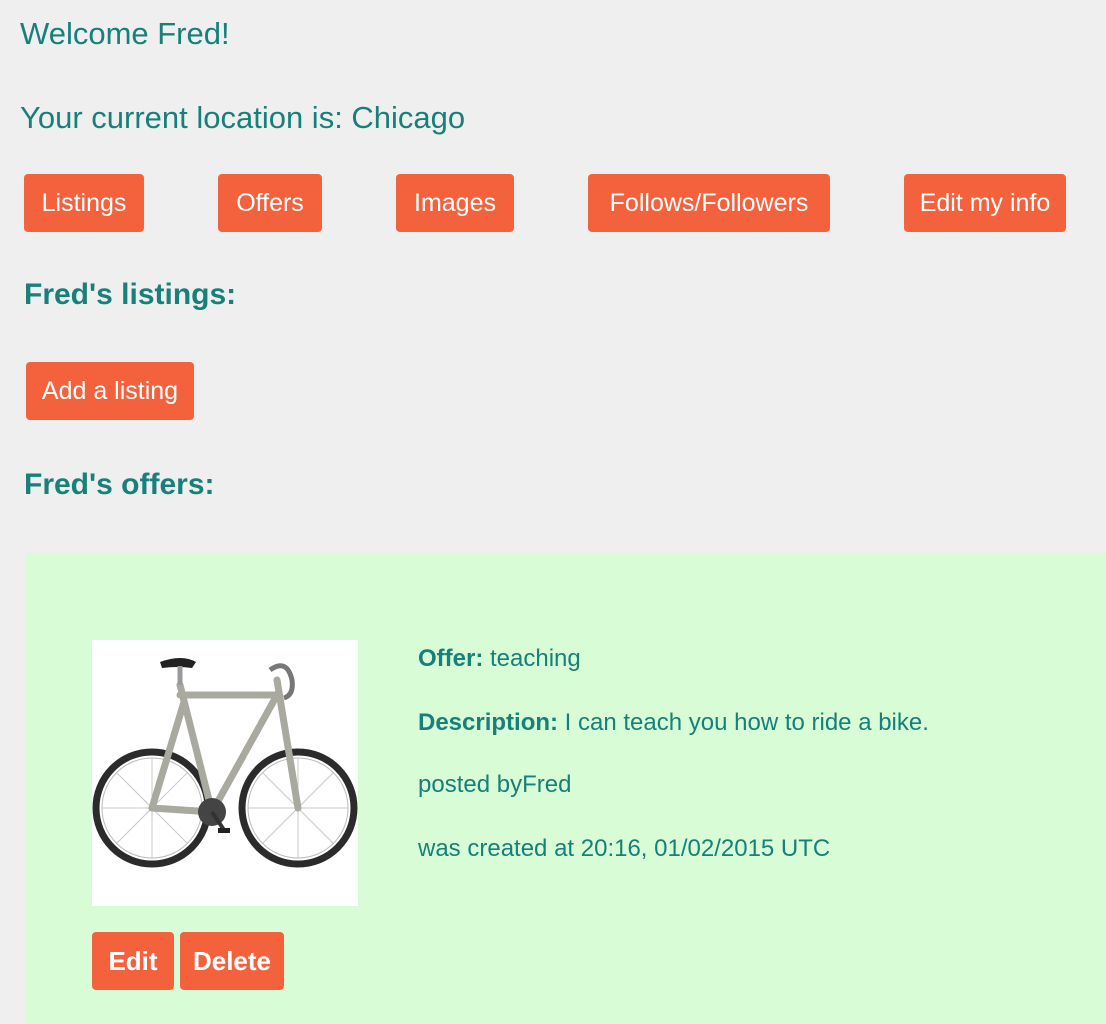 Image resolution: width=1106 pixels, height=1024 pixels. I want to click on delete-offer-button: Delete, so click(232, 961).